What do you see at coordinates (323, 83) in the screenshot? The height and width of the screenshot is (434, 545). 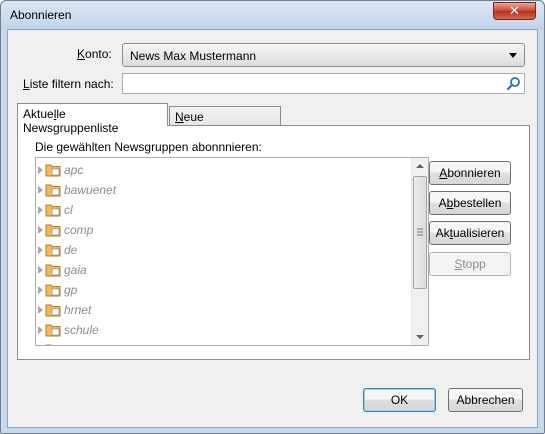 I see `filter-input` at bounding box center [323, 83].